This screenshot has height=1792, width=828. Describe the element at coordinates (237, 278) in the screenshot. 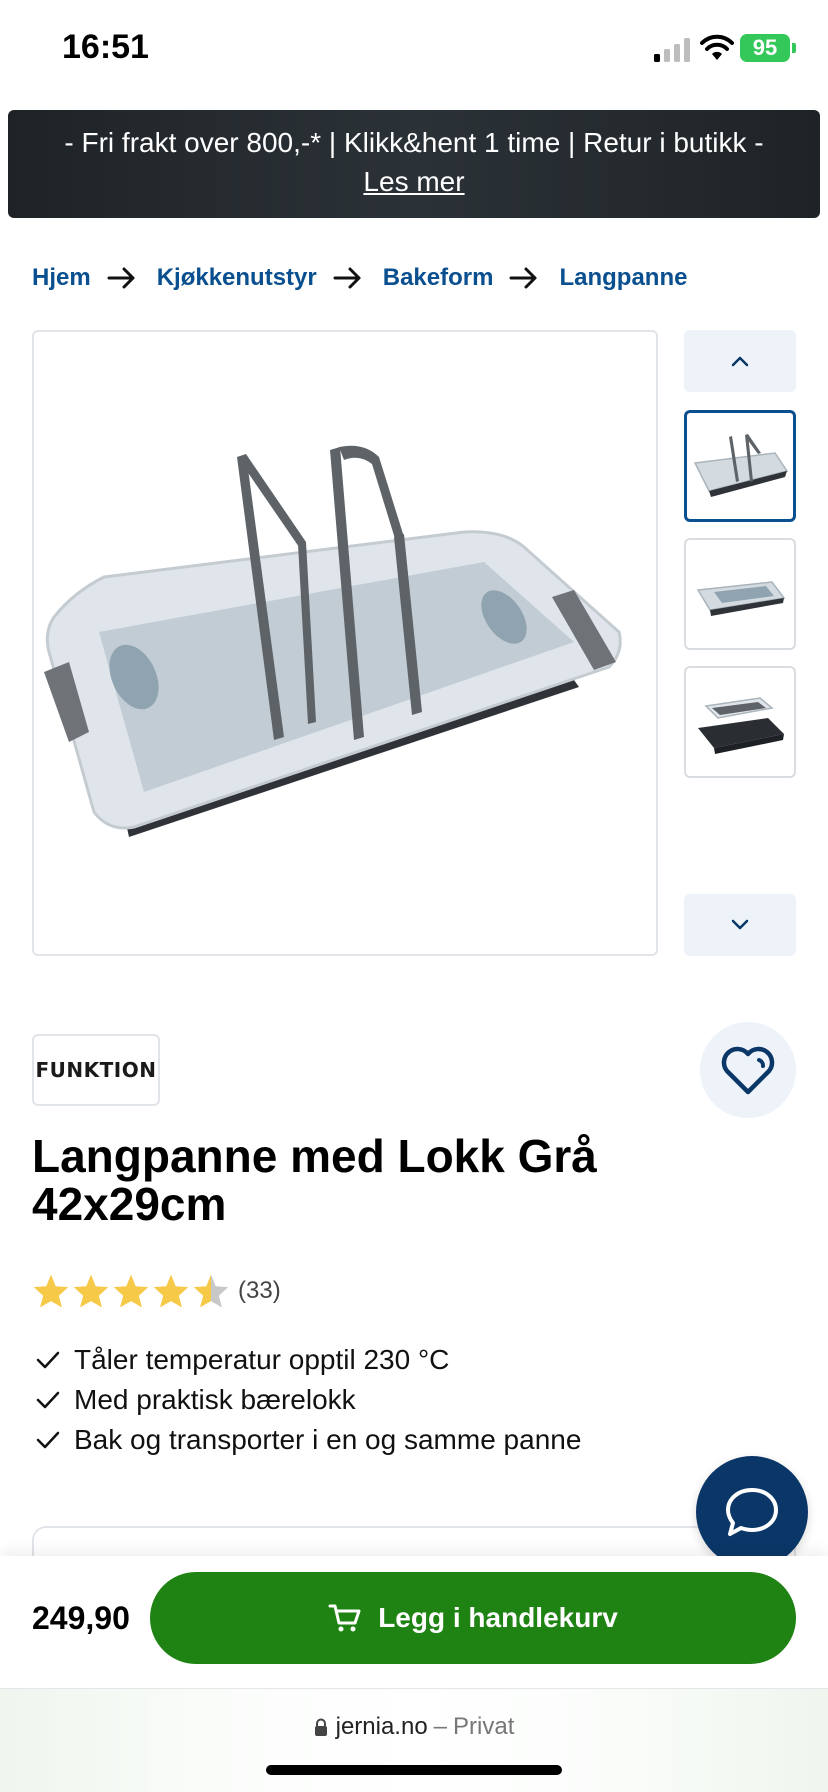

I see `breadcrumb-kitchenware: Kjøkkenutstyr` at that location.